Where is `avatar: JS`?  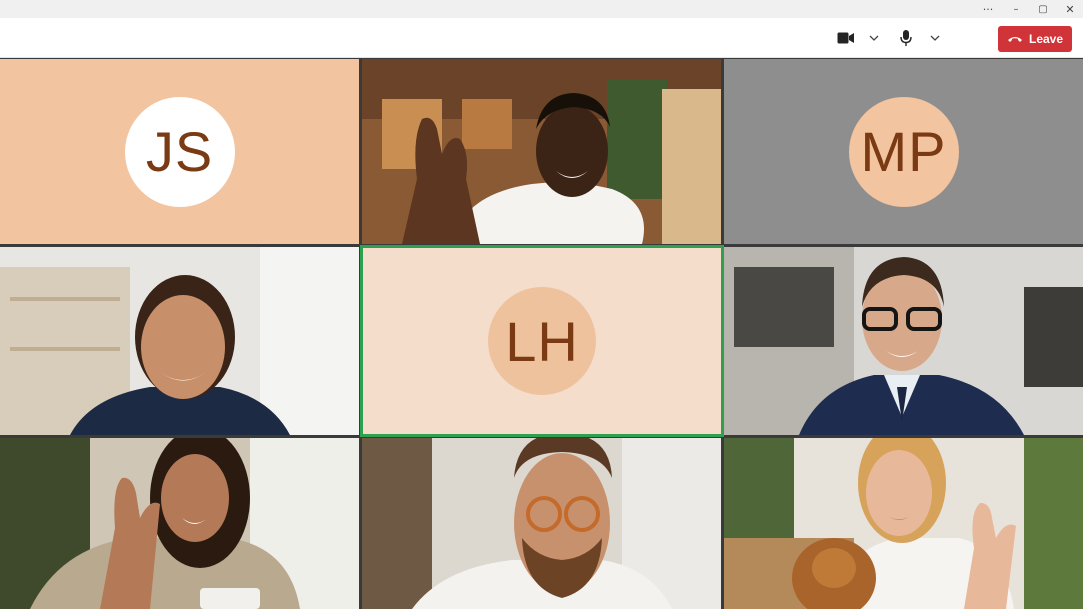
avatar: JS is located at coordinates (179, 151).